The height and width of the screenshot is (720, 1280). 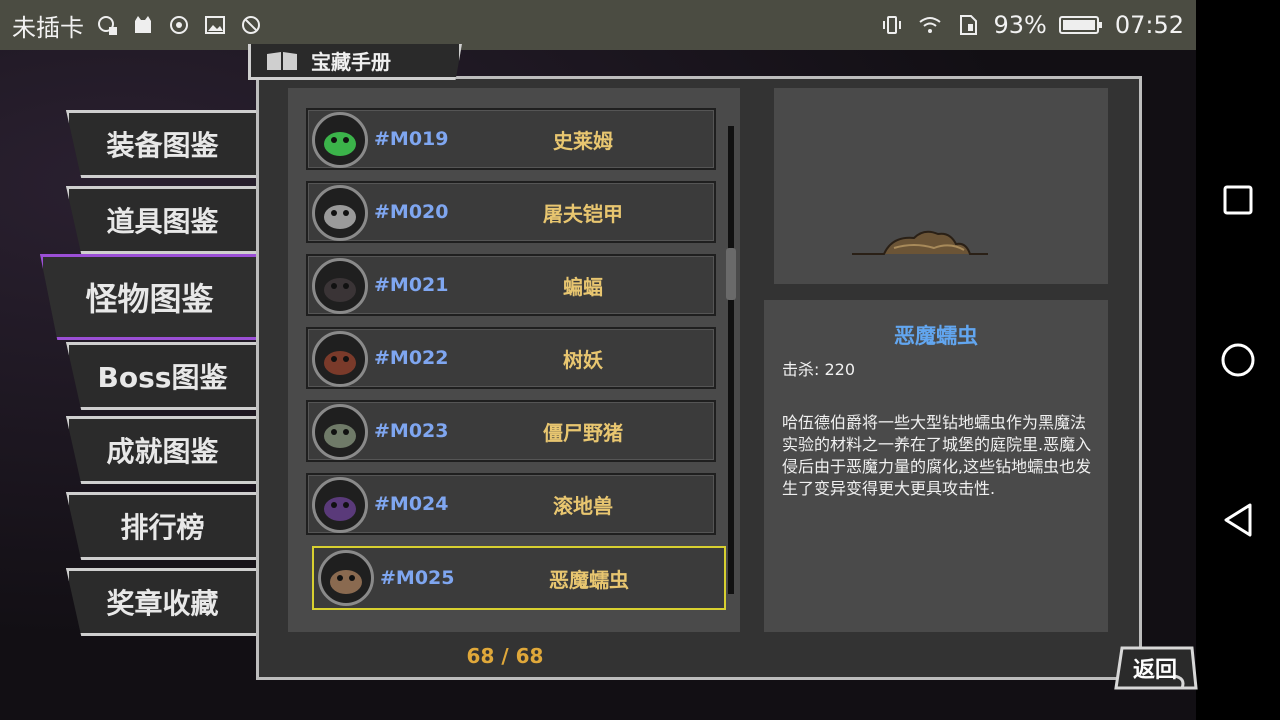 What do you see at coordinates (936, 336) in the screenshot?
I see `detail-name: 恶魔蠕虫` at bounding box center [936, 336].